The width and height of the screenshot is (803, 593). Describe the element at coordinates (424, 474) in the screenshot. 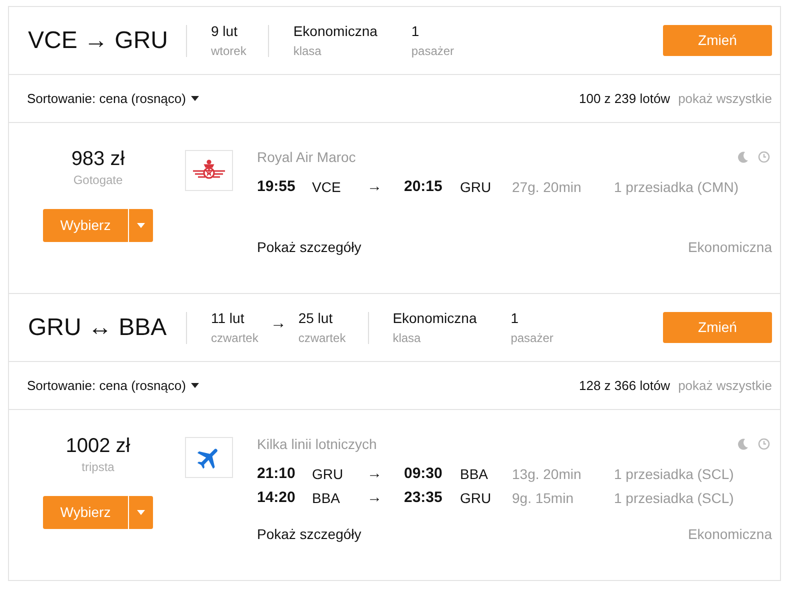

I see `arrival-time: 09:30` at that location.